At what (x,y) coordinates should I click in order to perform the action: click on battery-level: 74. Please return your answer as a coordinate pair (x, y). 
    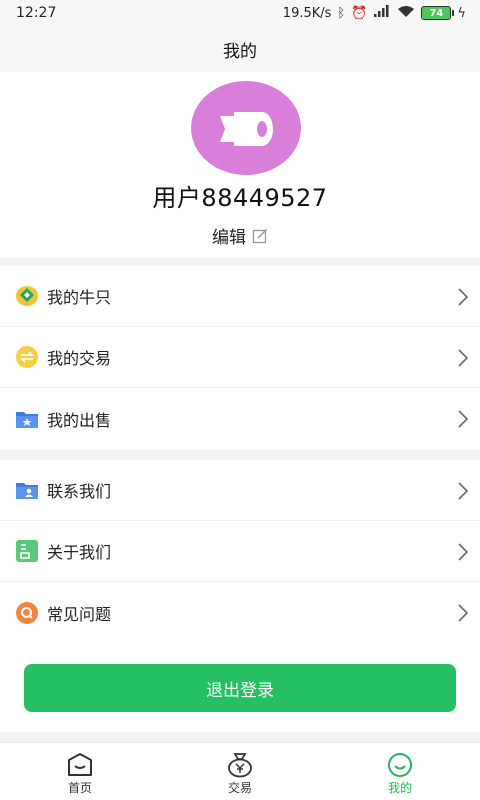
    Looking at the image, I should click on (436, 13).